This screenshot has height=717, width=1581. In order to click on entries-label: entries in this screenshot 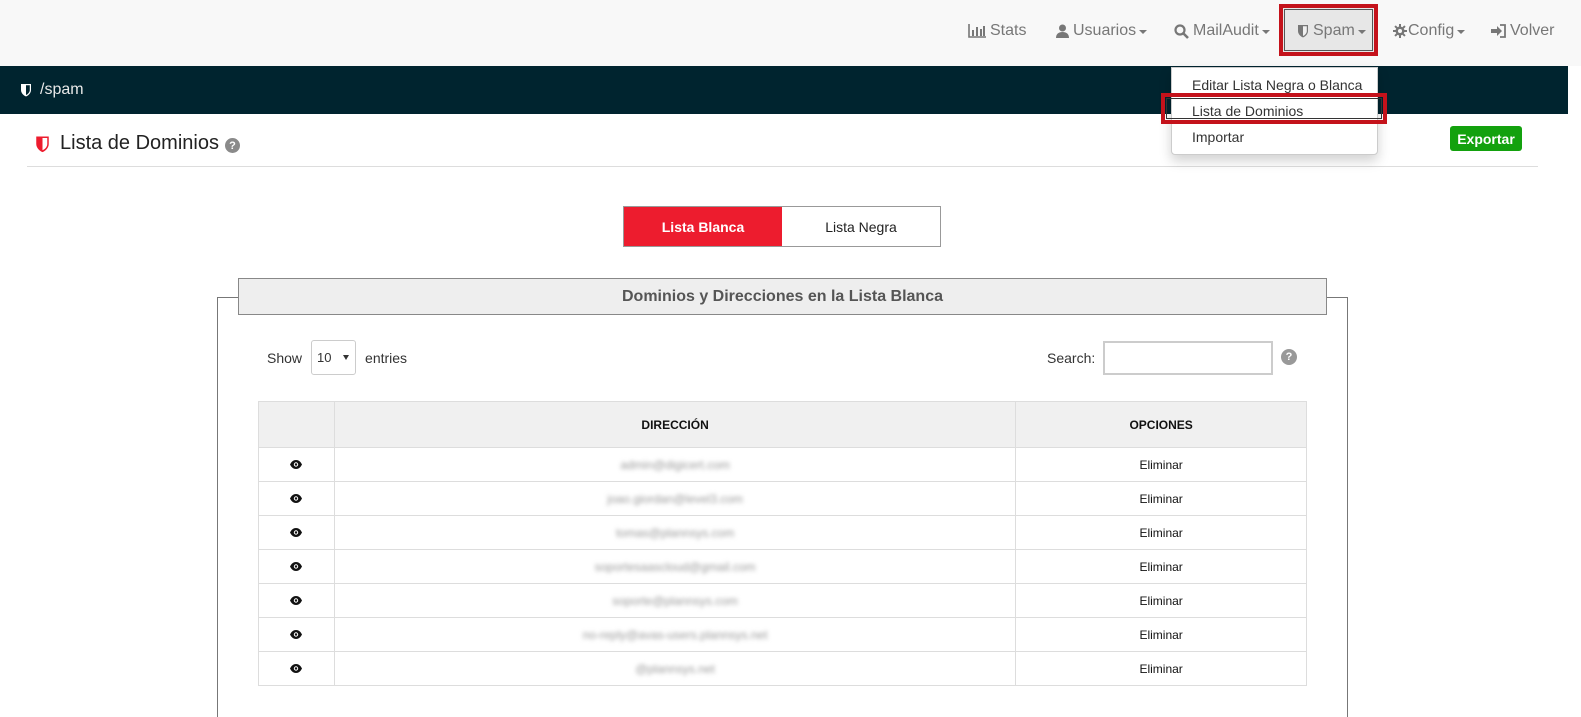, I will do `click(386, 357)`.